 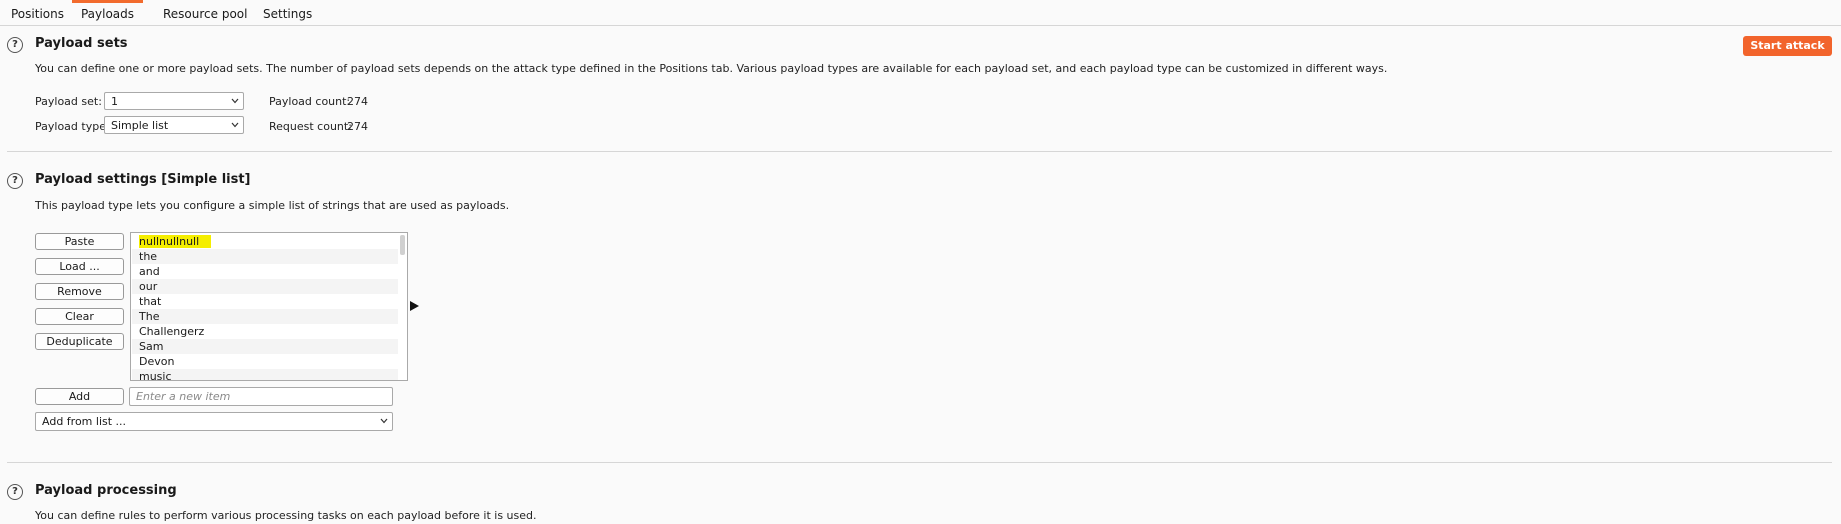 I want to click on payload-count-label: Payload count:, so click(x=310, y=101).